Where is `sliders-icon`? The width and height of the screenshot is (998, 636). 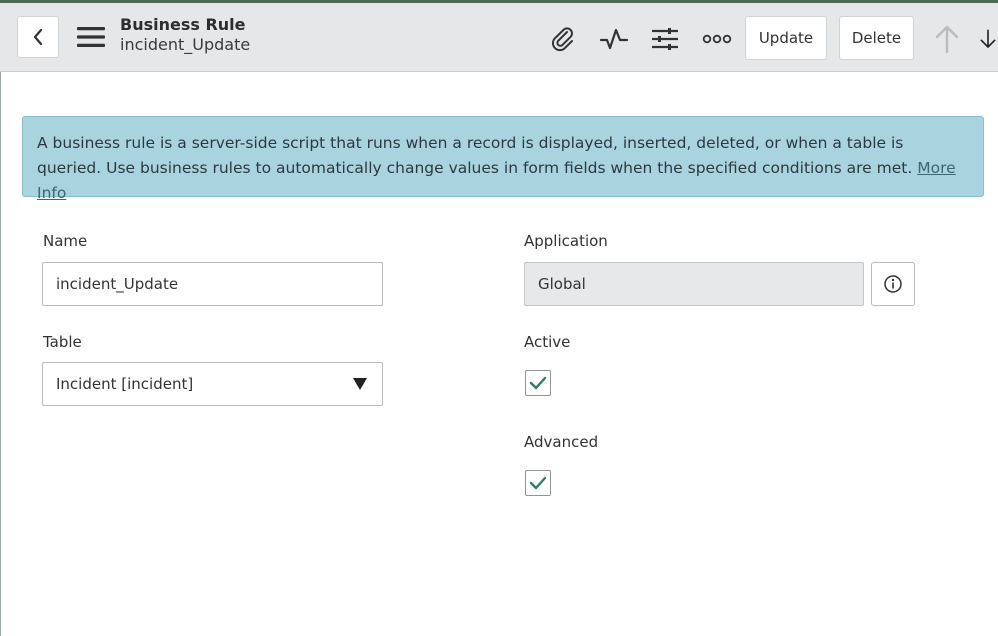
sliders-icon is located at coordinates (665, 39).